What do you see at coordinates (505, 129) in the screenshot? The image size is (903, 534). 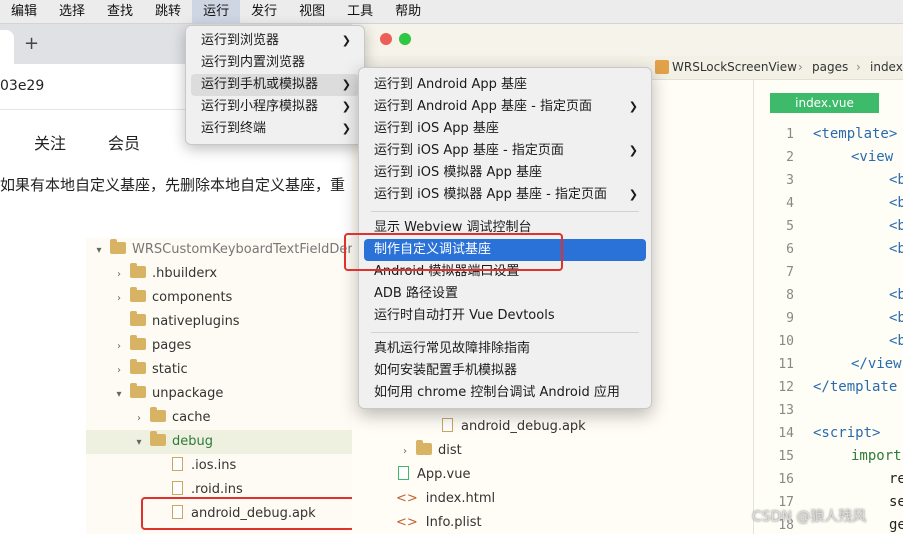 I see `menu-ios-base: 运行到 iOS App 基座` at bounding box center [505, 129].